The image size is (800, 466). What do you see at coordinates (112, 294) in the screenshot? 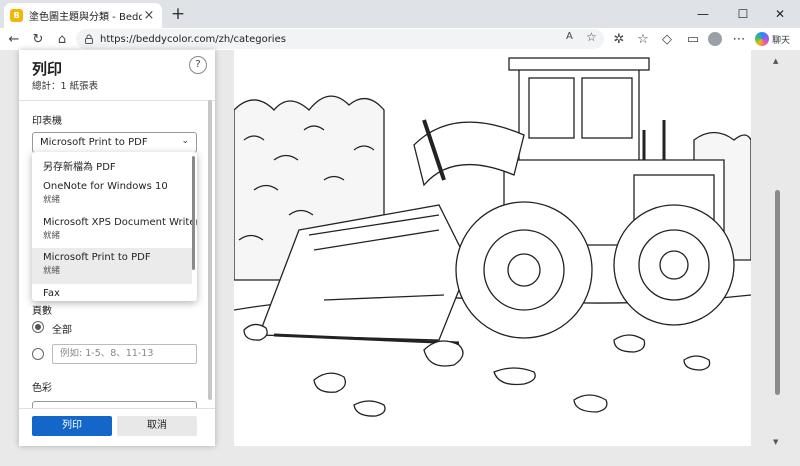
I see `printer-option: Fax` at bounding box center [112, 294].